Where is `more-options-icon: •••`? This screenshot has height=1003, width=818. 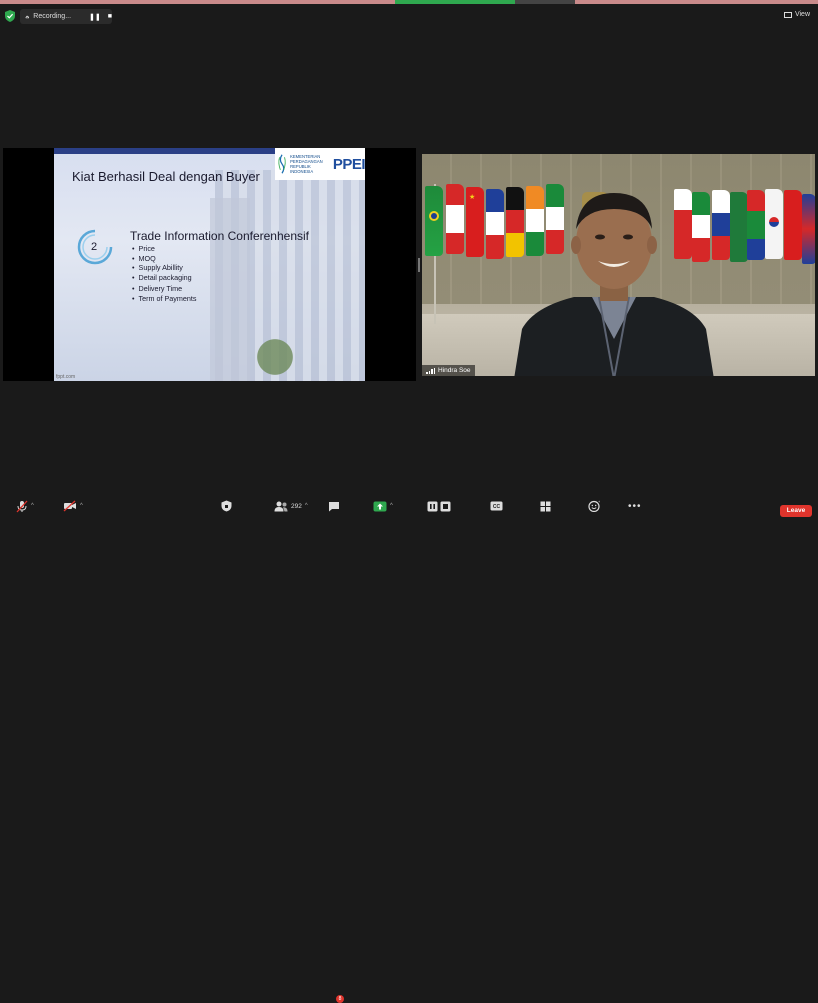
more-options-icon: ••• is located at coordinates (635, 506).